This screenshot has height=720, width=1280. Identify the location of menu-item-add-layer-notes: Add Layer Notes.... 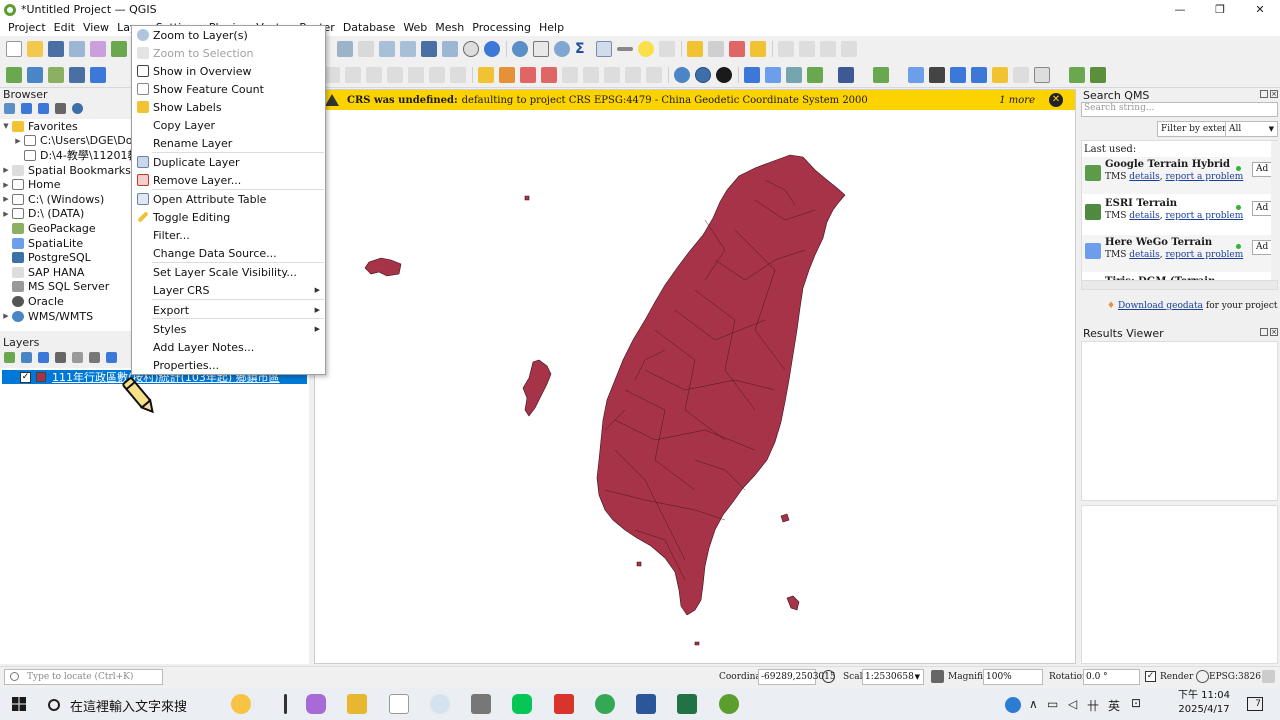
(228, 347).